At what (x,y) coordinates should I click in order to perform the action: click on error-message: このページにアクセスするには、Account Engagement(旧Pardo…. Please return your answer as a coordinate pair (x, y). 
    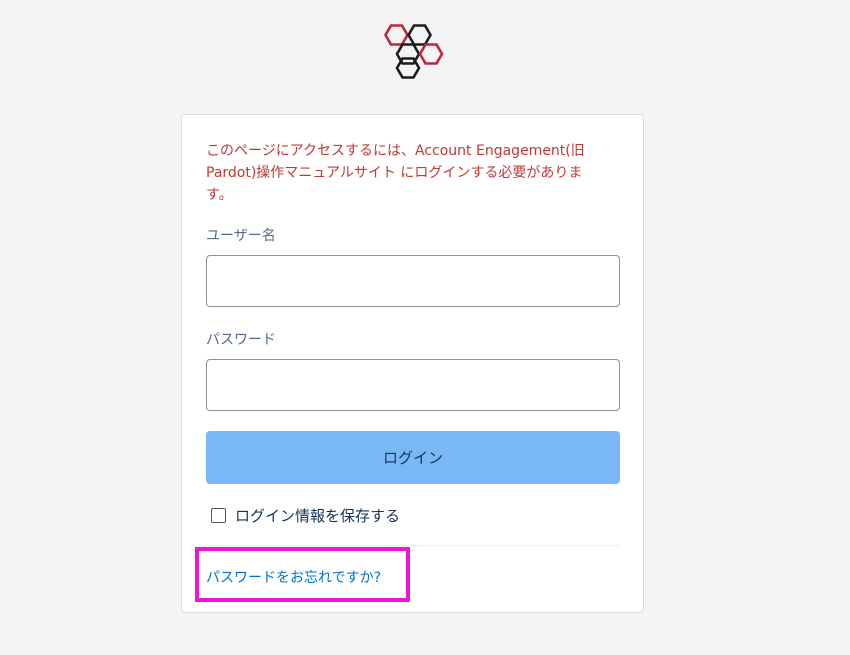
    Looking at the image, I should click on (395, 173).